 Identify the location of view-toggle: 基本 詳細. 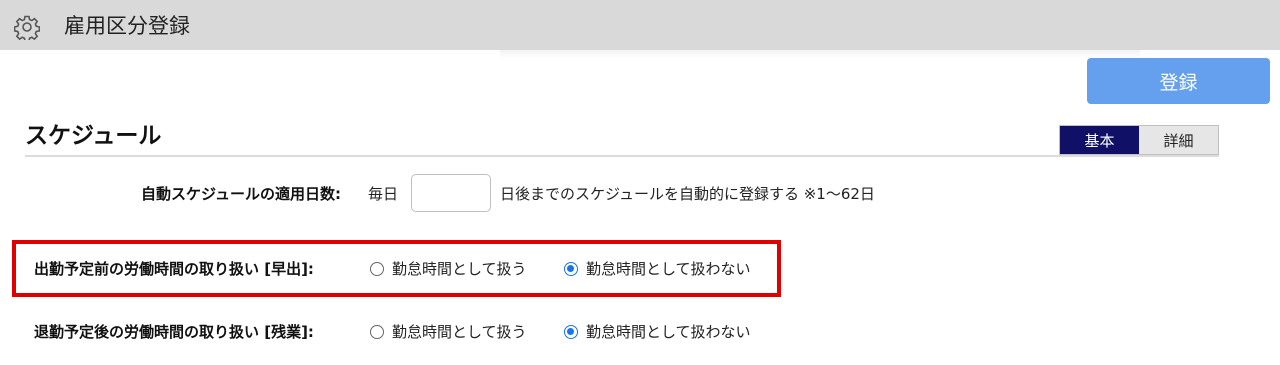
(1139, 140).